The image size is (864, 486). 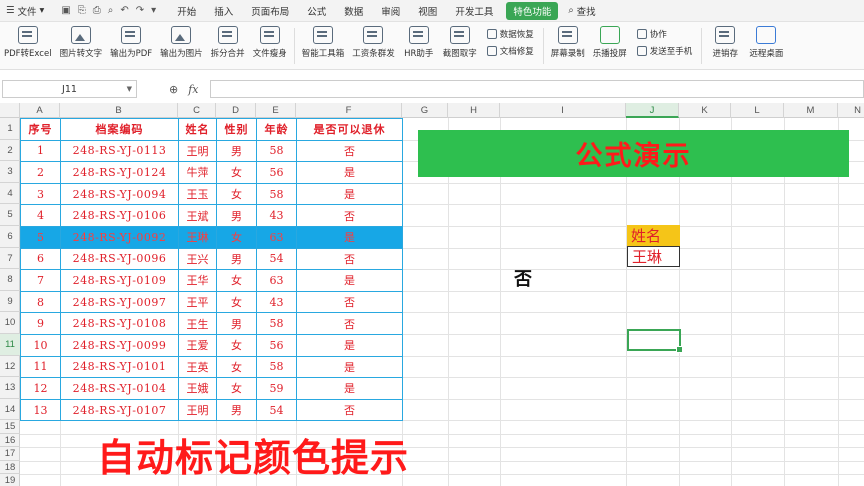 I want to click on remote-desktop-button: 远程桌面, so click(x=766, y=42).